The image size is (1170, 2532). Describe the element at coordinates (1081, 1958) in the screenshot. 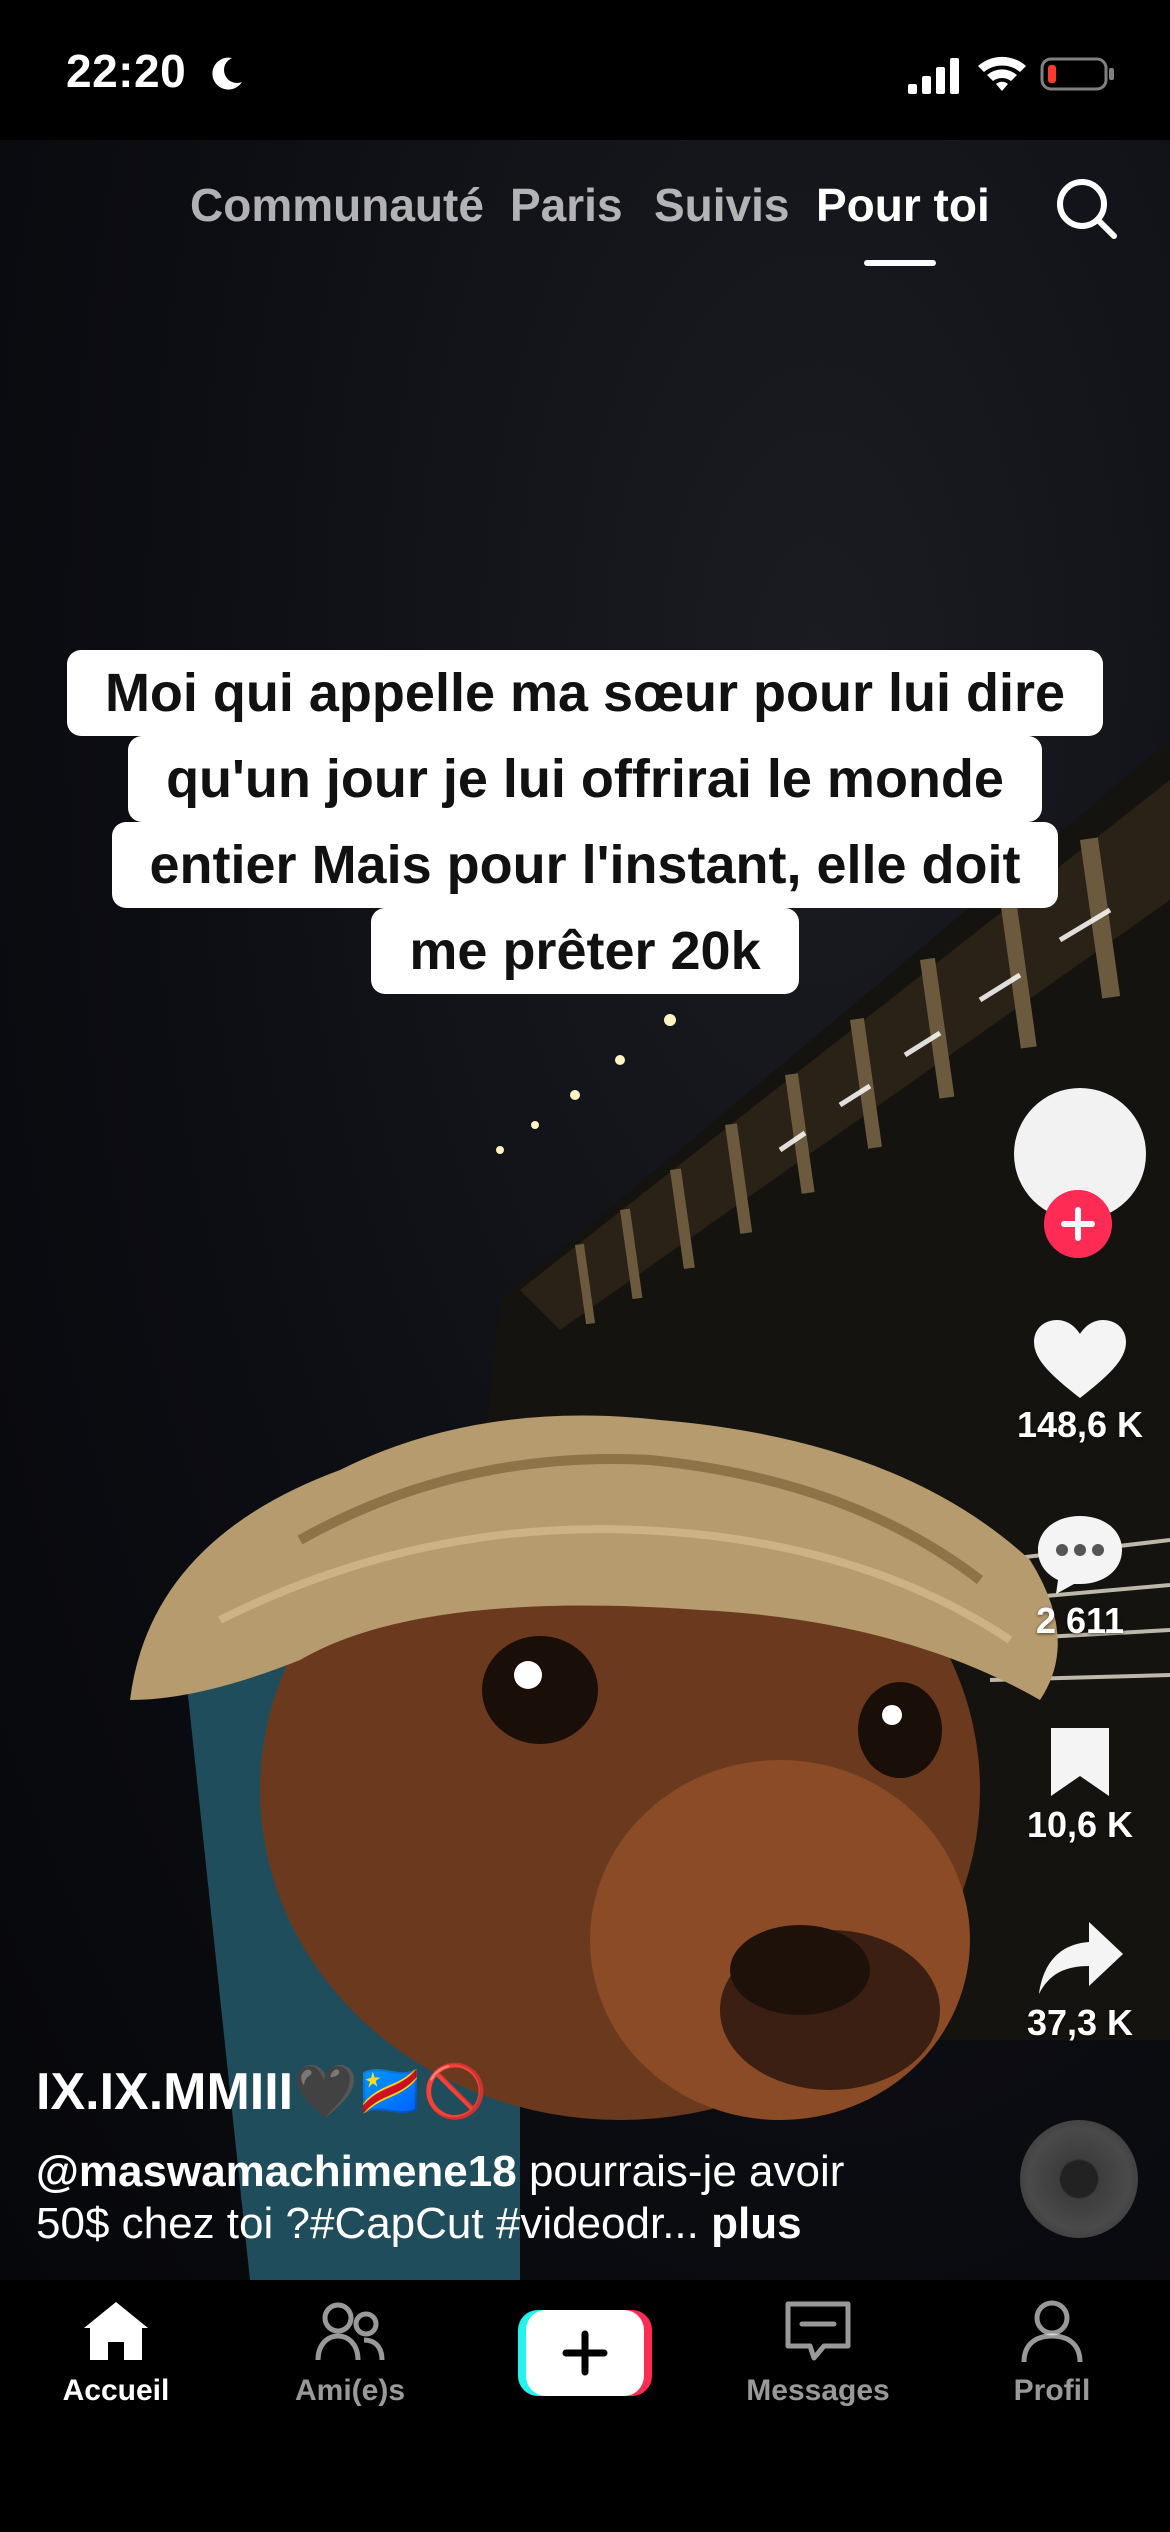

I see `share-arrow-icon` at that location.